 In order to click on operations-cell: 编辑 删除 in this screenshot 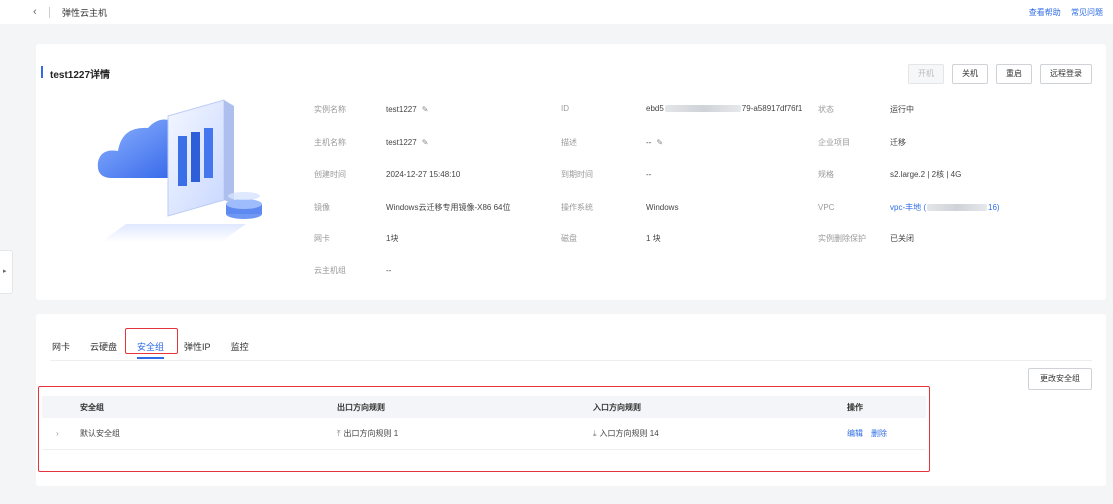, I will do `click(886, 433)`.